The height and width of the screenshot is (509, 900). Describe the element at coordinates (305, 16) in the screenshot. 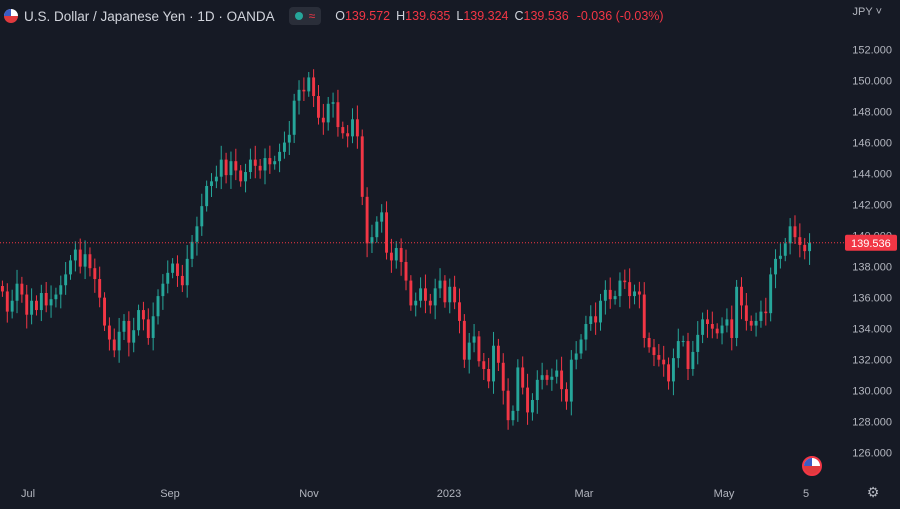

I see `status-pill: ≈` at that location.